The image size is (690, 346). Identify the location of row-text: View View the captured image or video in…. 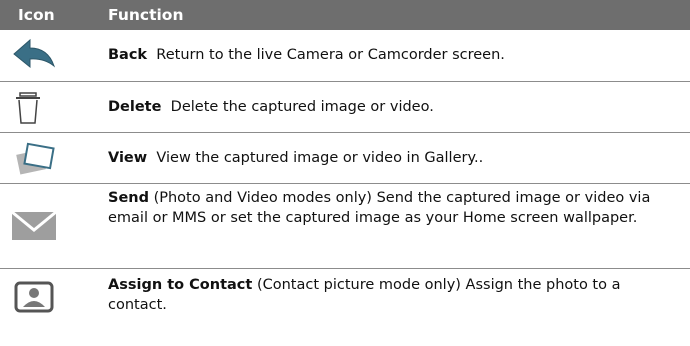
(388, 158).